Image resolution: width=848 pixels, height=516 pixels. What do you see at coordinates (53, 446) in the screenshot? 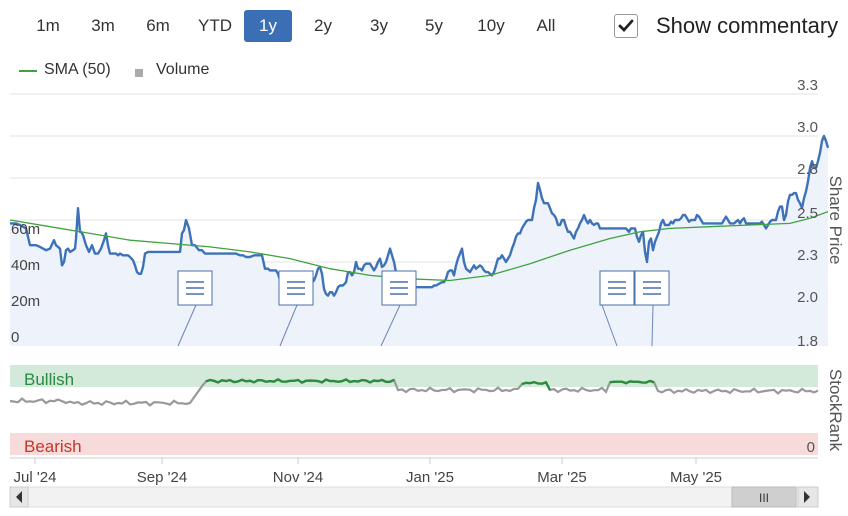
I see `bearish-label: Bearish` at bounding box center [53, 446].